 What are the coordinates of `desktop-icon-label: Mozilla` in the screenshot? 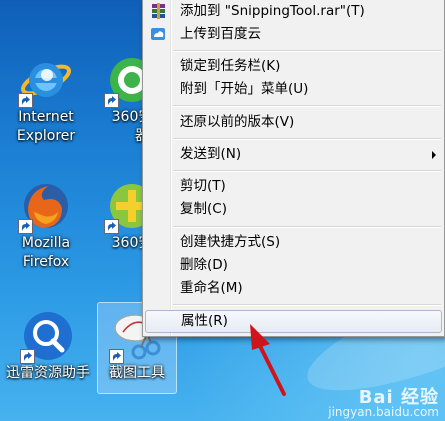 It's located at (46, 243).